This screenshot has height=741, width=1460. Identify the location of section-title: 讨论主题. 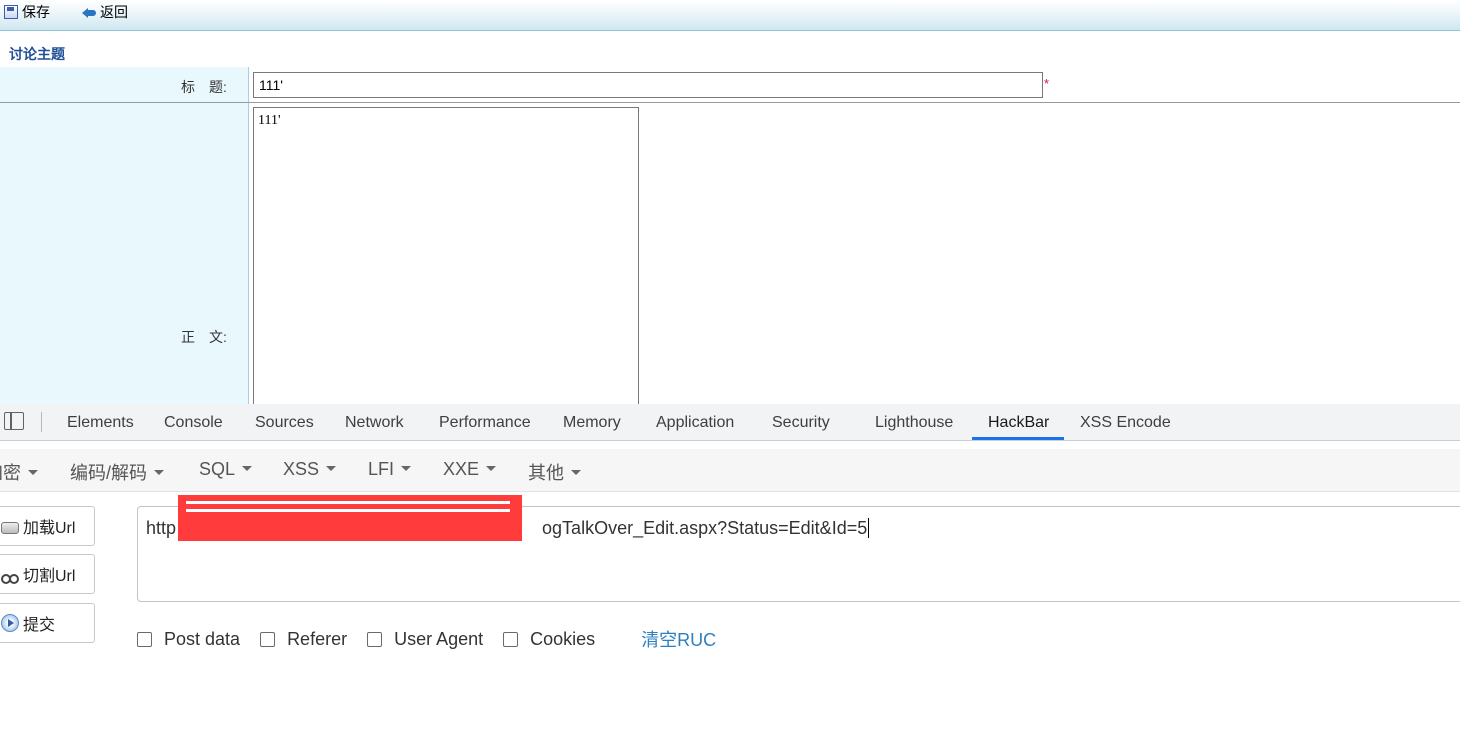
(37, 54).